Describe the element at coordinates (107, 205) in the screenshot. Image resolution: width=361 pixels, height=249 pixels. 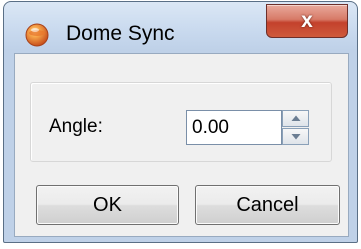
I see `ok-button: OK` at that location.